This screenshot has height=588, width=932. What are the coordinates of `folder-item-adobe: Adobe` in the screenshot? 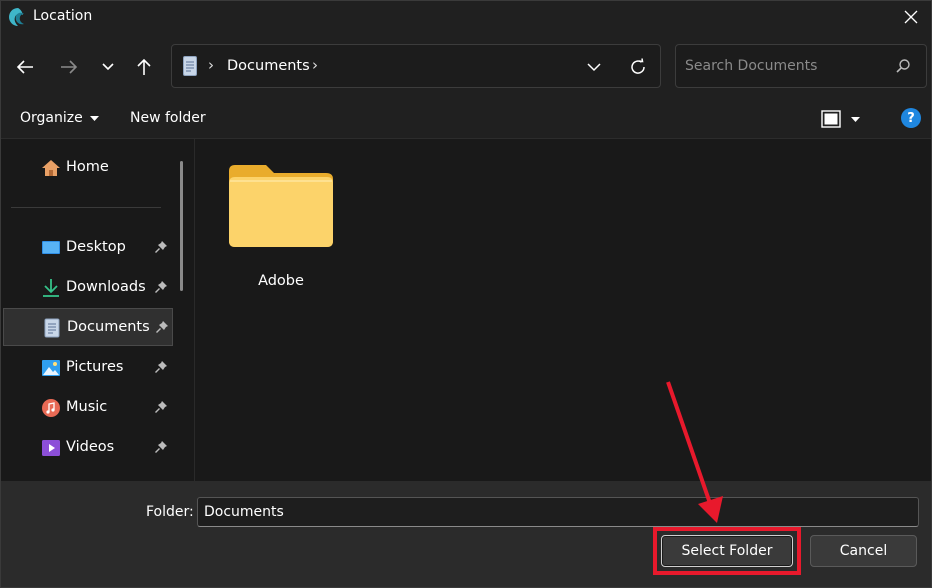 It's located at (281, 231).